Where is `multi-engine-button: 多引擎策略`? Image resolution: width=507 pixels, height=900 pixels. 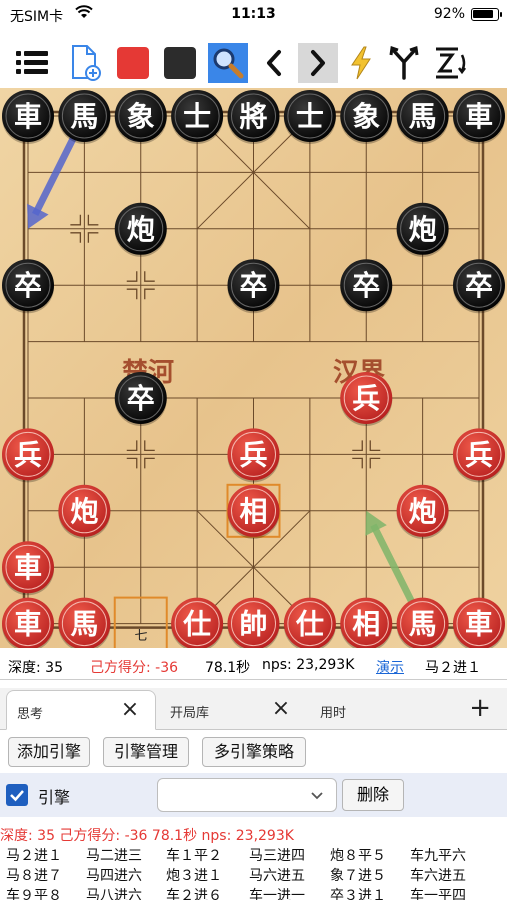
multi-engine-button: 多引擎策略 is located at coordinates (254, 752).